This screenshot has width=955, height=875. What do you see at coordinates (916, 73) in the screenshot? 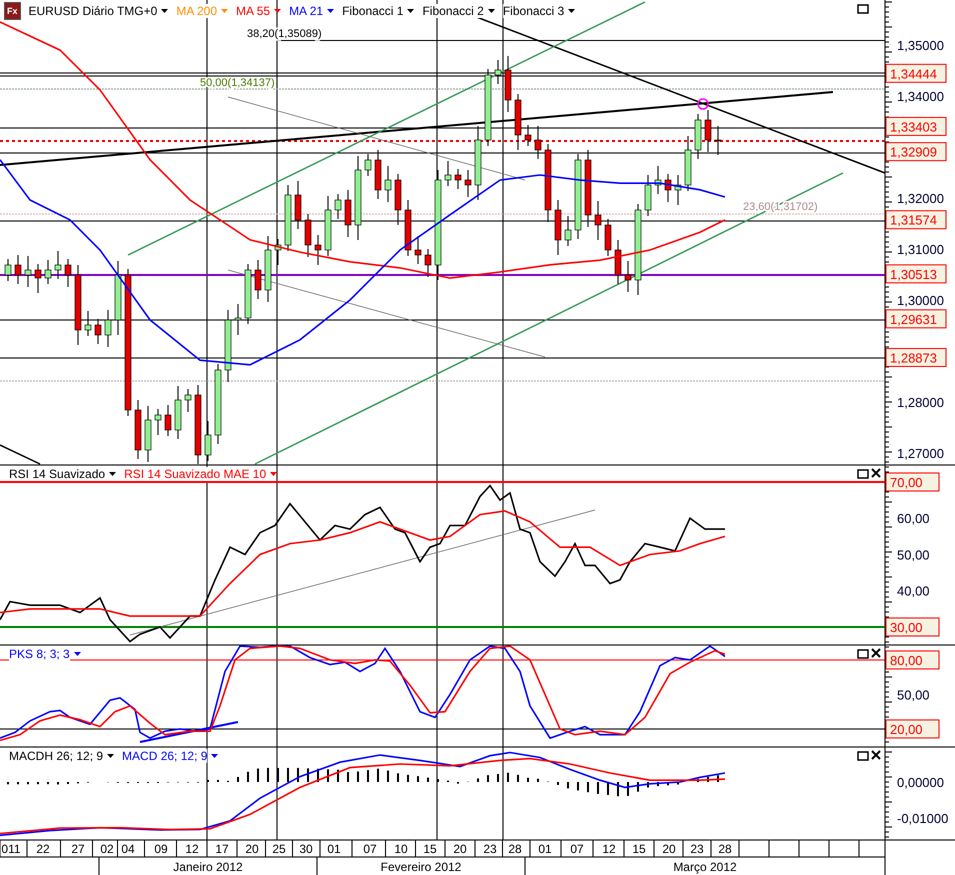
I see `price-tag: 1,34444` at bounding box center [916, 73].